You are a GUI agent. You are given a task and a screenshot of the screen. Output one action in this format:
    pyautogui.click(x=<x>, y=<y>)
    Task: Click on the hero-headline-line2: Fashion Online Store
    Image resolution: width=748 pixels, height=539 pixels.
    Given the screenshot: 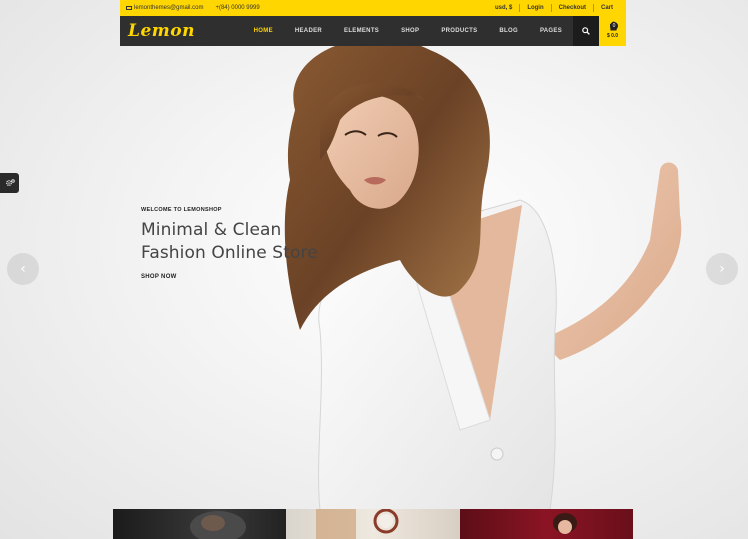 What is the action you would take?
    pyautogui.click(x=229, y=253)
    